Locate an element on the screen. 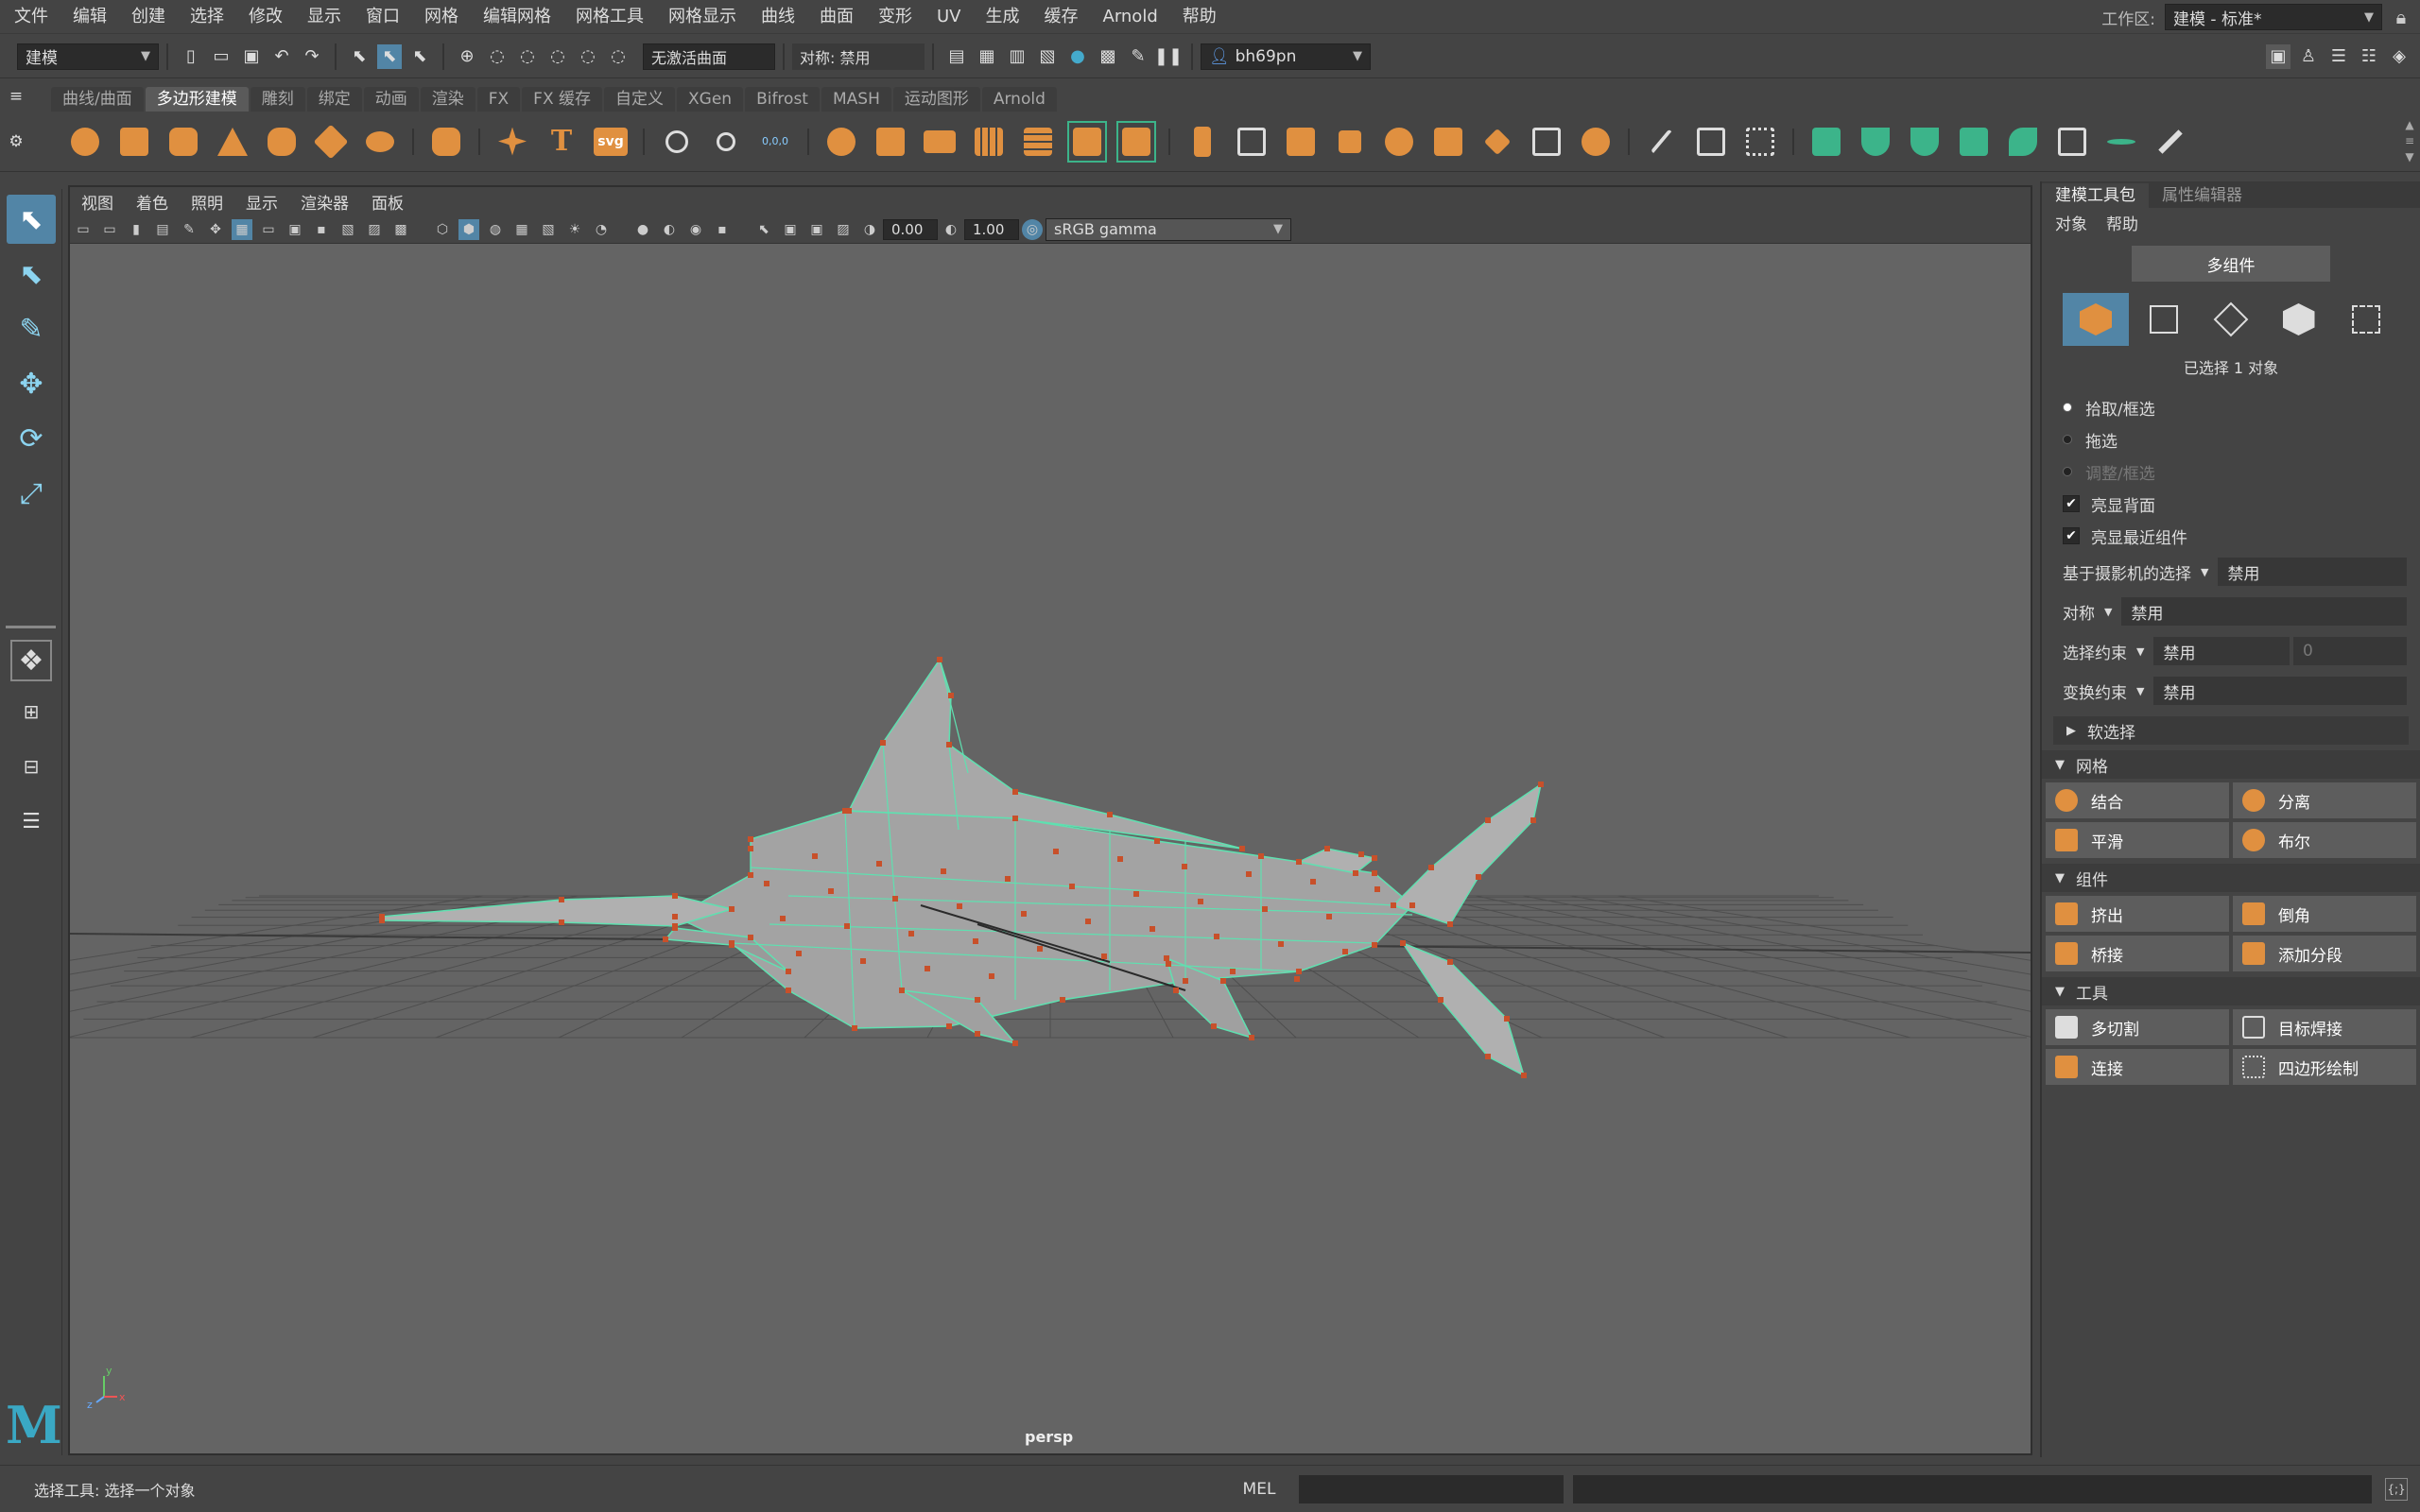  shelf-tab: 多边形建模 is located at coordinates (197, 99).